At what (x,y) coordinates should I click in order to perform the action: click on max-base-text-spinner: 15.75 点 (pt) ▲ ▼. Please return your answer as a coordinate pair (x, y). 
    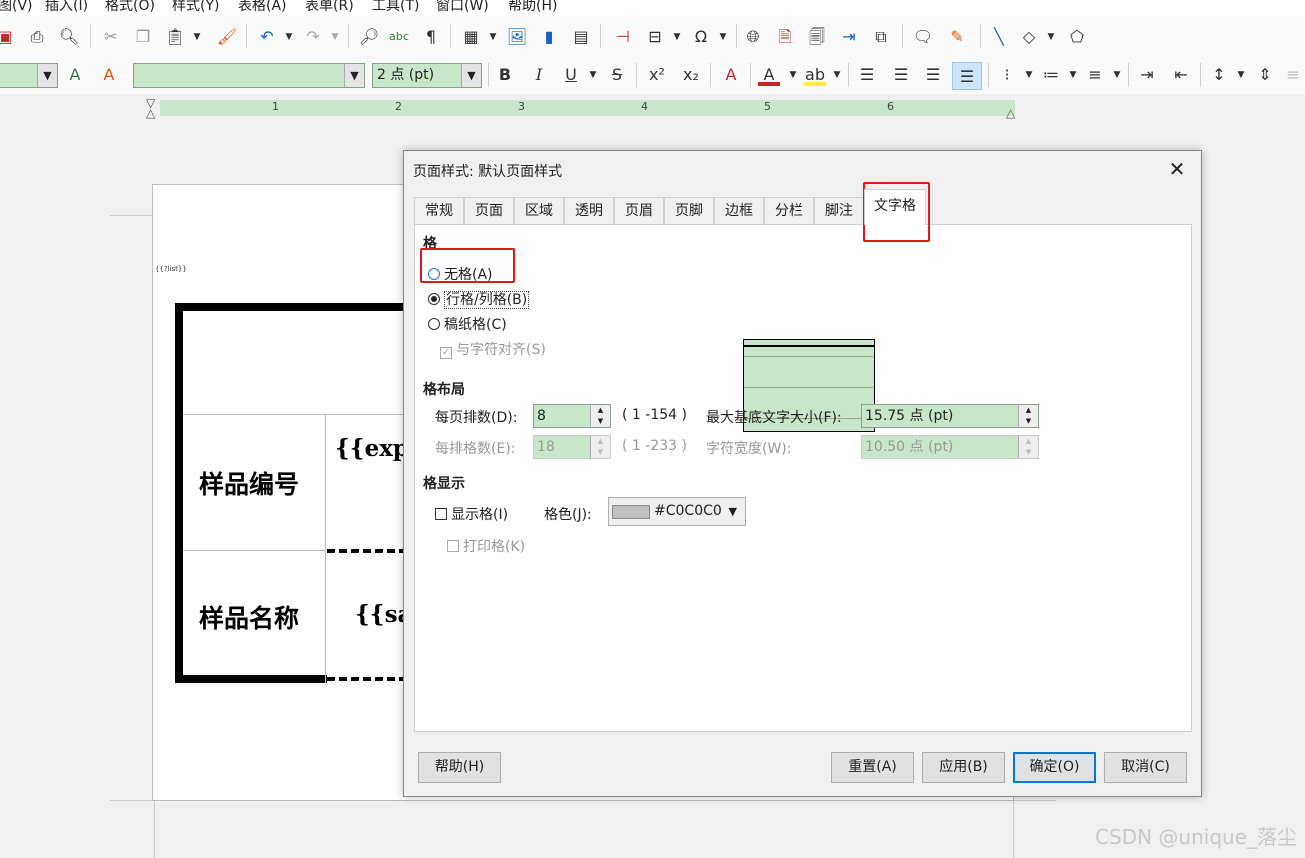
    Looking at the image, I should click on (950, 416).